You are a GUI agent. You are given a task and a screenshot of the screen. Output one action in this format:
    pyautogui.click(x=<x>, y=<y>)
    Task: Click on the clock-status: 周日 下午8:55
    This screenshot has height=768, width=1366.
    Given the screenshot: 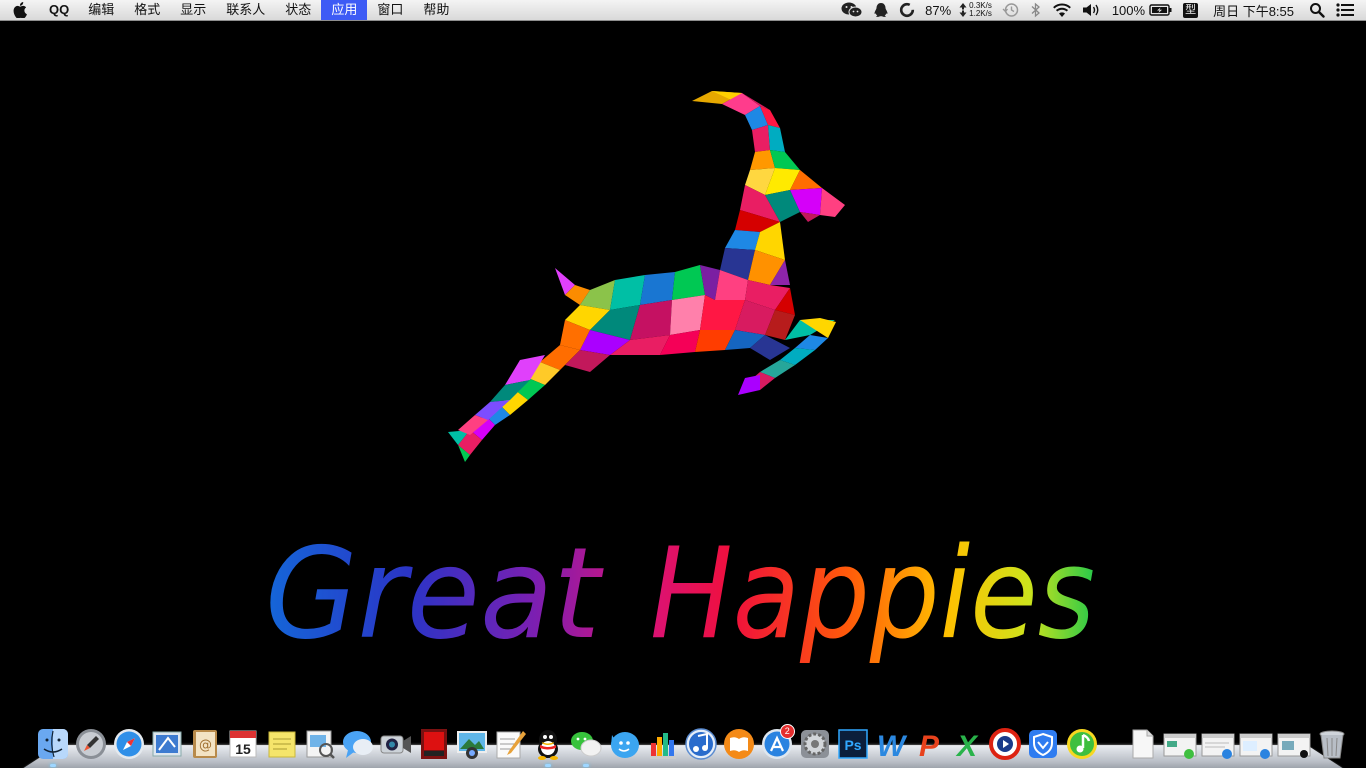 What is the action you would take?
    pyautogui.click(x=1253, y=10)
    